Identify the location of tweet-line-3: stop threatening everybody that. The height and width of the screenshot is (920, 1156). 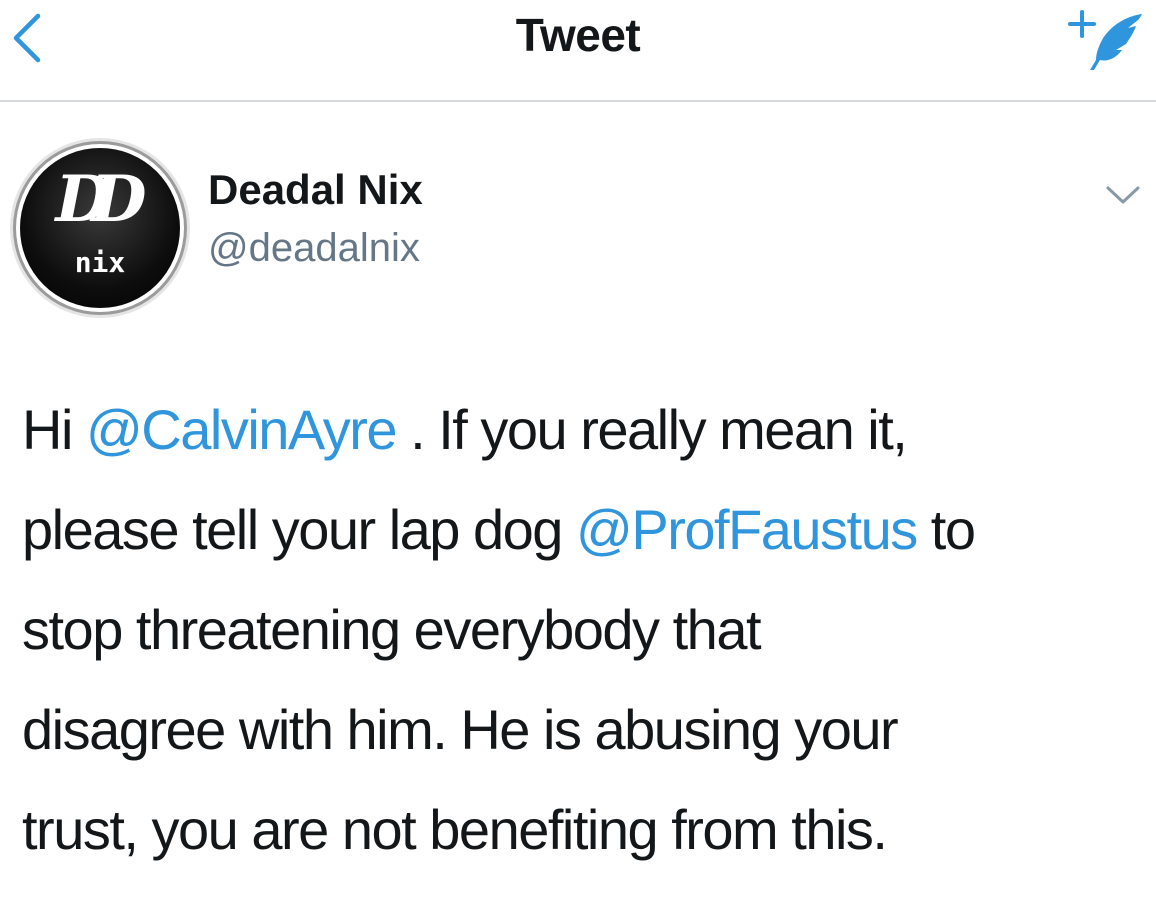
(392, 629).